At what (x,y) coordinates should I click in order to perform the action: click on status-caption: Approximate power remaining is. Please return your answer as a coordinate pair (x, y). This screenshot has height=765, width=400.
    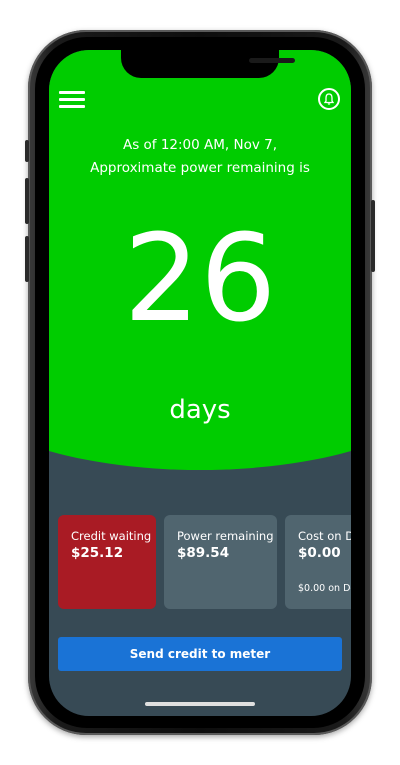
    Looking at the image, I should click on (200, 168).